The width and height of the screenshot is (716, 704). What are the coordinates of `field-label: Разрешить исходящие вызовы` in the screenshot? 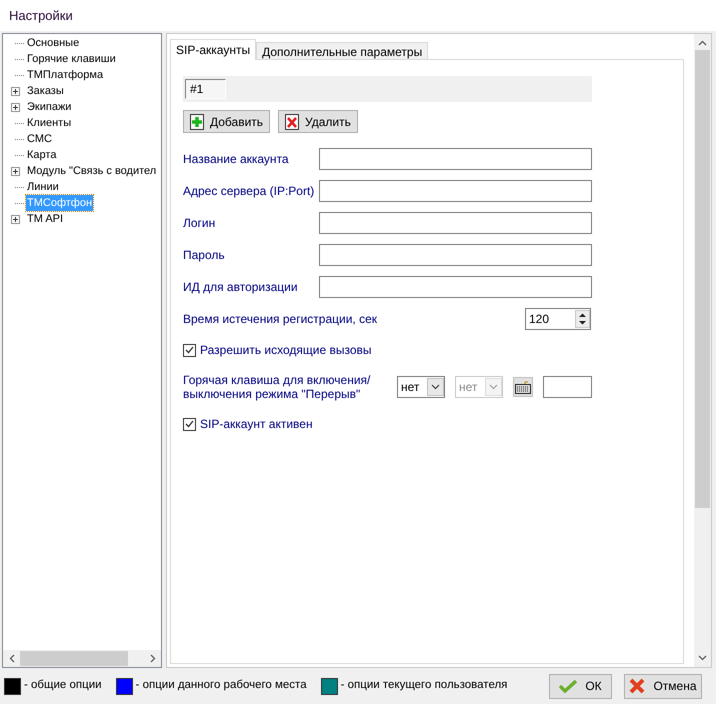 It's located at (286, 350).